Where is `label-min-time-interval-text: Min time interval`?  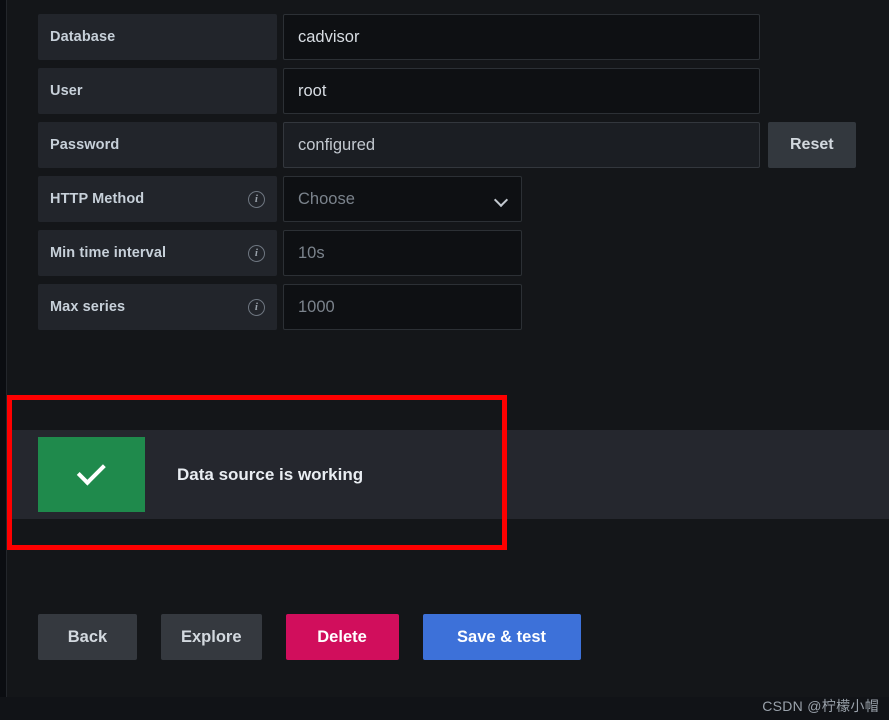 label-min-time-interval-text: Min time interval is located at coordinates (108, 253).